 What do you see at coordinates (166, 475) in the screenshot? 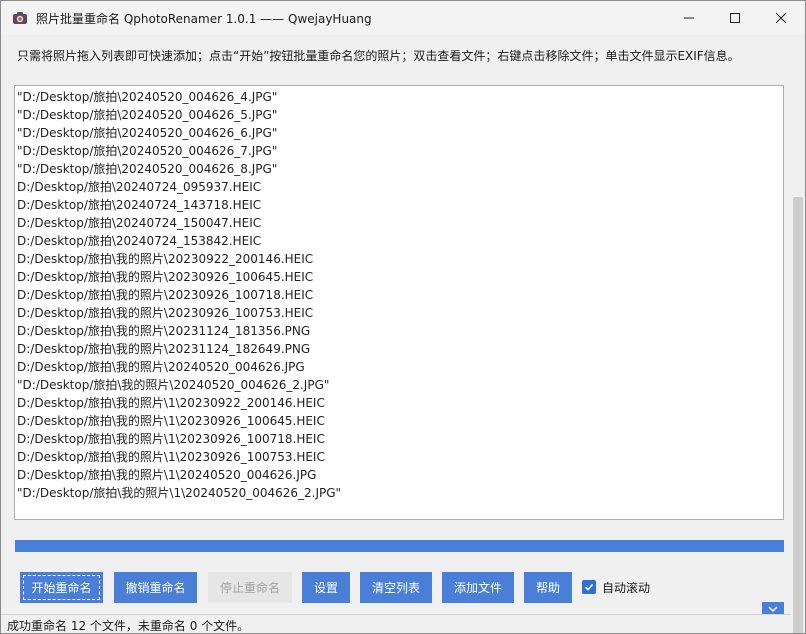
I see `file-list-item: D:/Desktop/旅拍\我的照片\1\20240520_004626.JPG` at bounding box center [166, 475].